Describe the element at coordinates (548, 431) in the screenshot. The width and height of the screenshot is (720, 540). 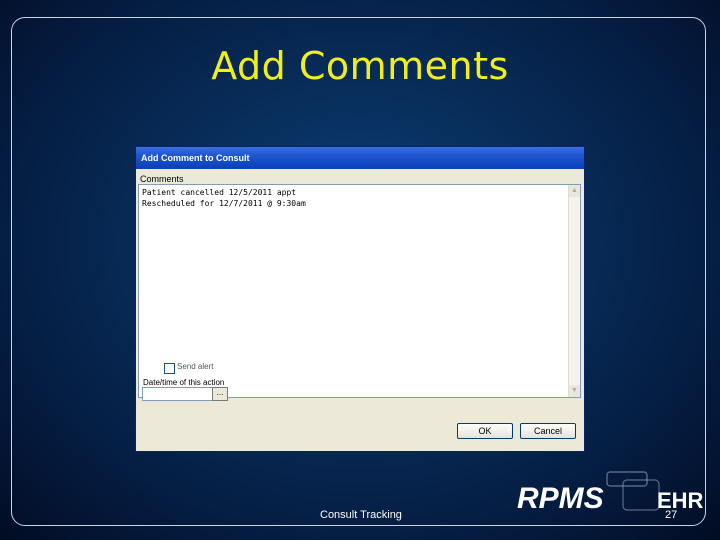
I see `cancel-button: Cancel` at that location.